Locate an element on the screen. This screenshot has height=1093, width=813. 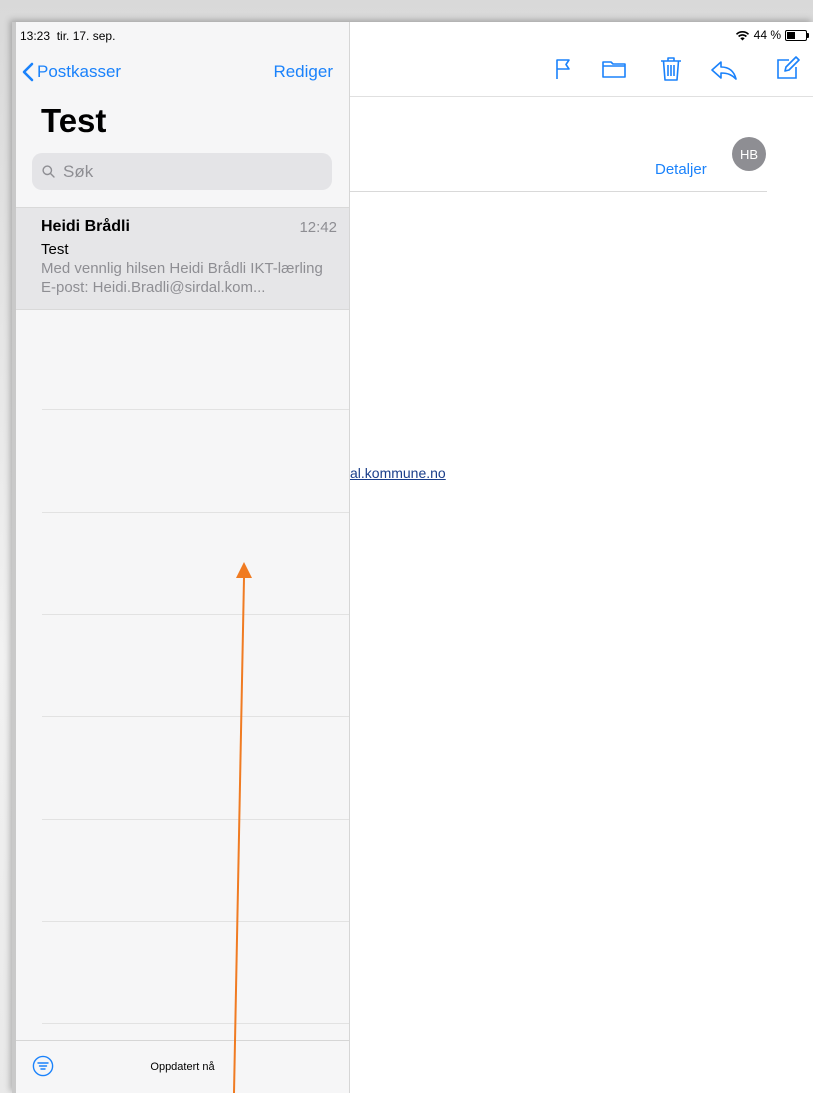
message-time: 12:42 is located at coordinates (318, 227).